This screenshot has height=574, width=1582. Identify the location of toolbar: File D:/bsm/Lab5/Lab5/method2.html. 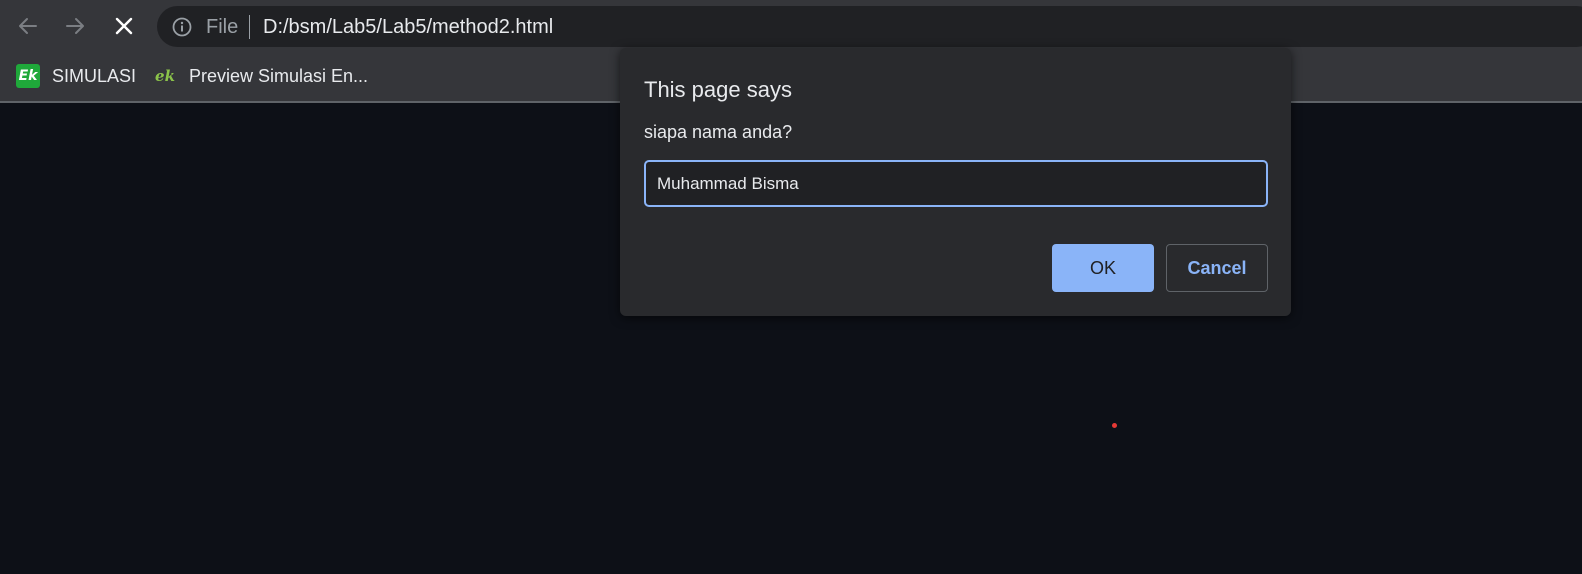
(791, 26).